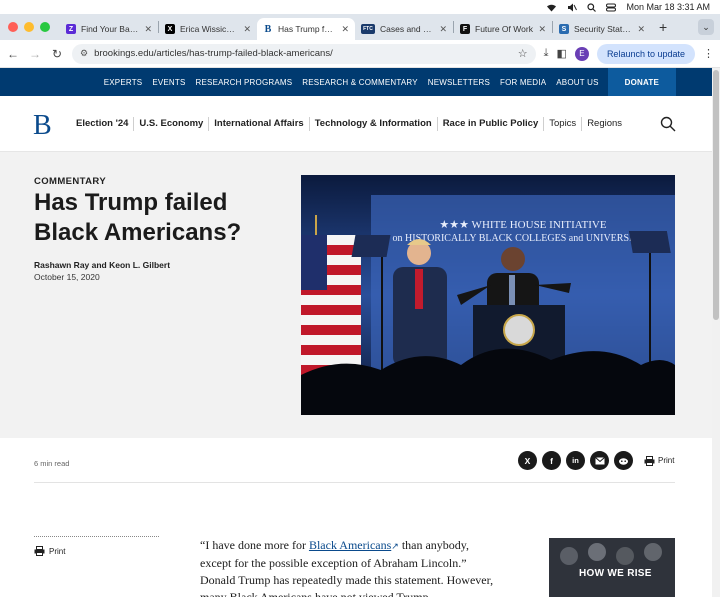  I want to click on share-bar: X f in Print, so click(596, 460).